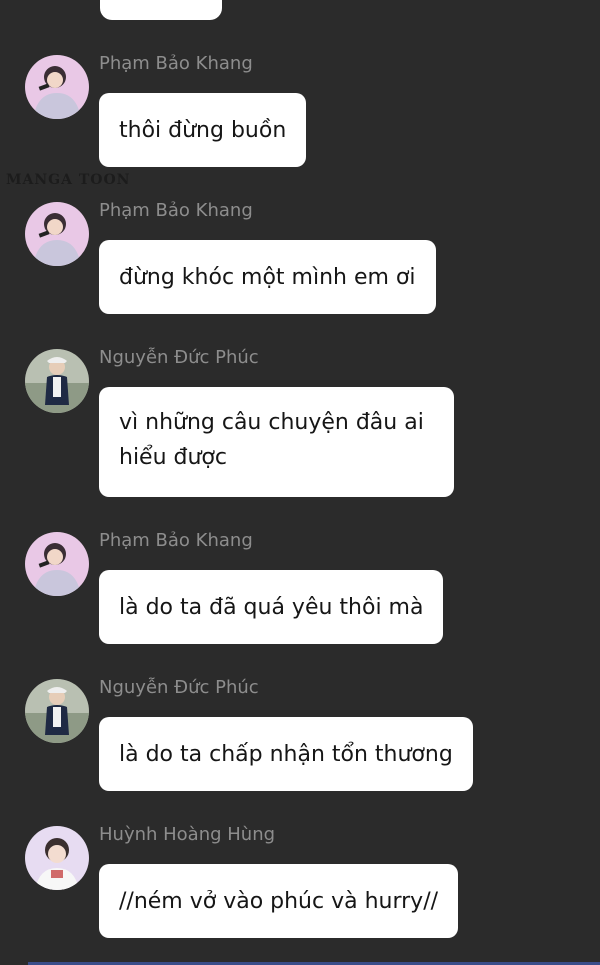 The image size is (600, 965). I want to click on message-bubble: thôi đừng buồn, so click(203, 130).